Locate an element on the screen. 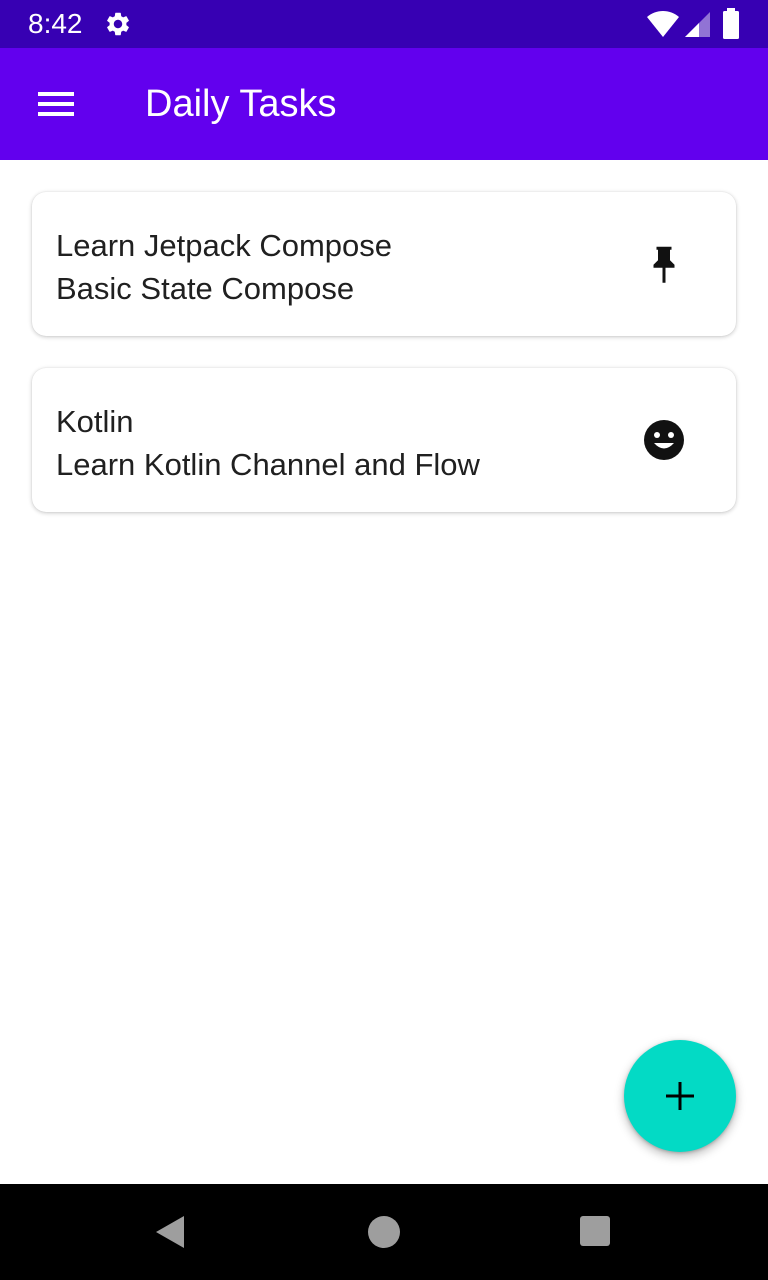 Image resolution: width=768 pixels, height=1280 pixels. navigation-bar is located at coordinates (384, 1232).